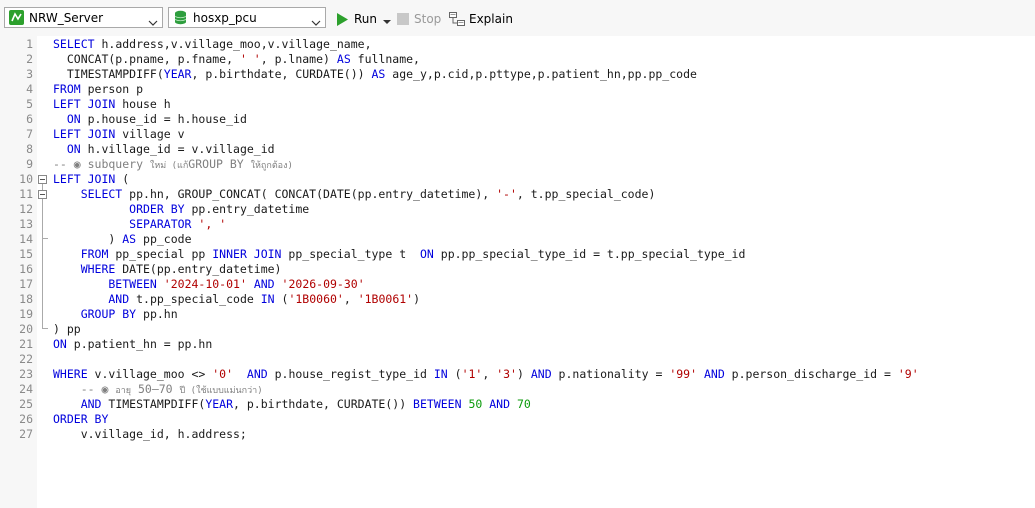  What do you see at coordinates (16, 17) in the screenshot?
I see `connection-icon` at bounding box center [16, 17].